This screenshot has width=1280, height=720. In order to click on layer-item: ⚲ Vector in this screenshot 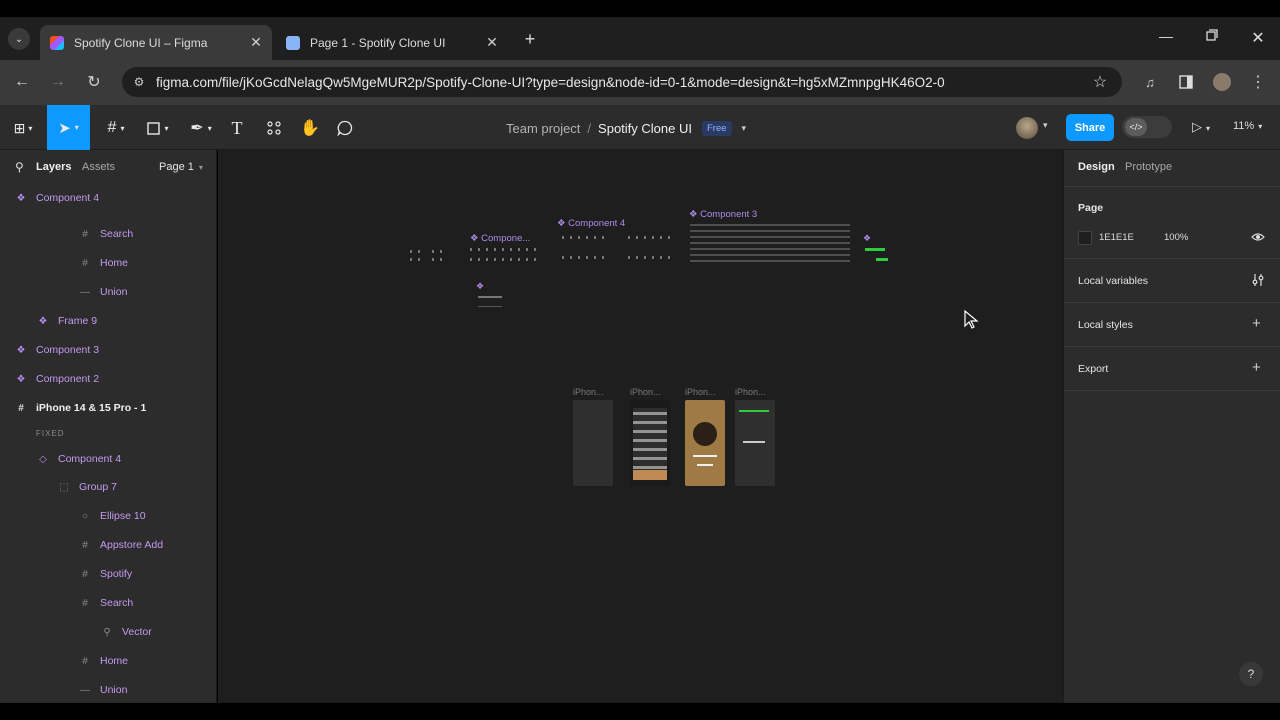, I will do `click(126, 632)`.